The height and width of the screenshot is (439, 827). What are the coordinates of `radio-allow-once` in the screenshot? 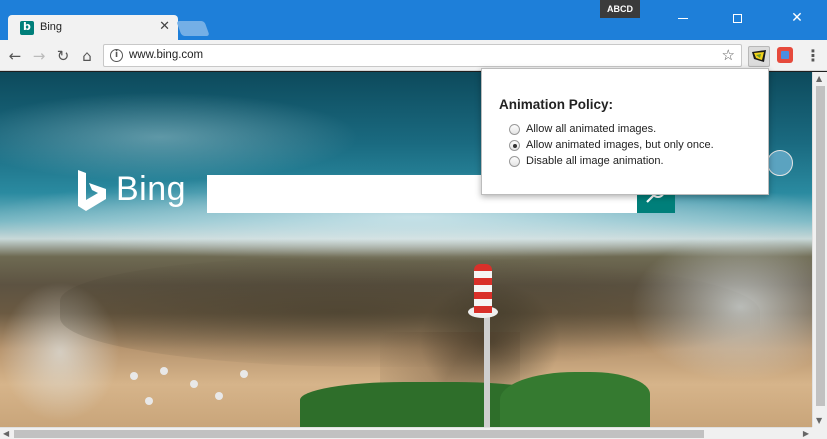 It's located at (514, 145).